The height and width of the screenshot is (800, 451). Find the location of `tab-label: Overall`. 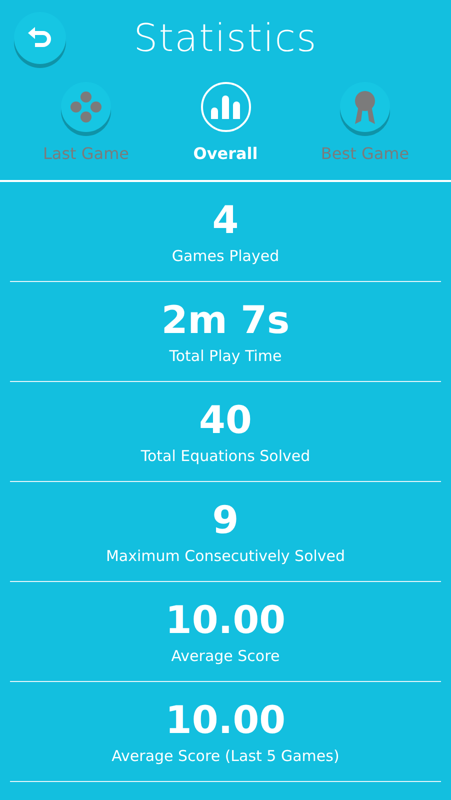

tab-label: Overall is located at coordinates (225, 153).